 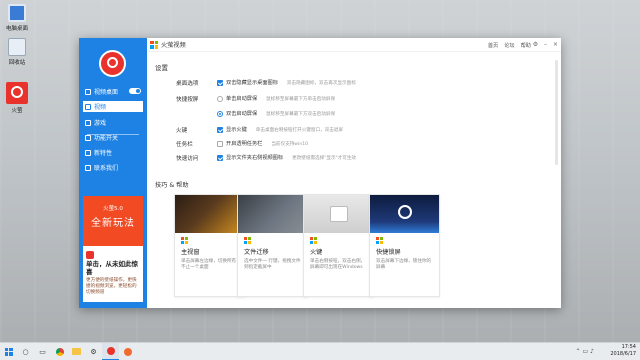 What do you see at coordinates (42, 351) in the screenshot?
I see `task-view-button: ▭` at bounding box center [42, 351].